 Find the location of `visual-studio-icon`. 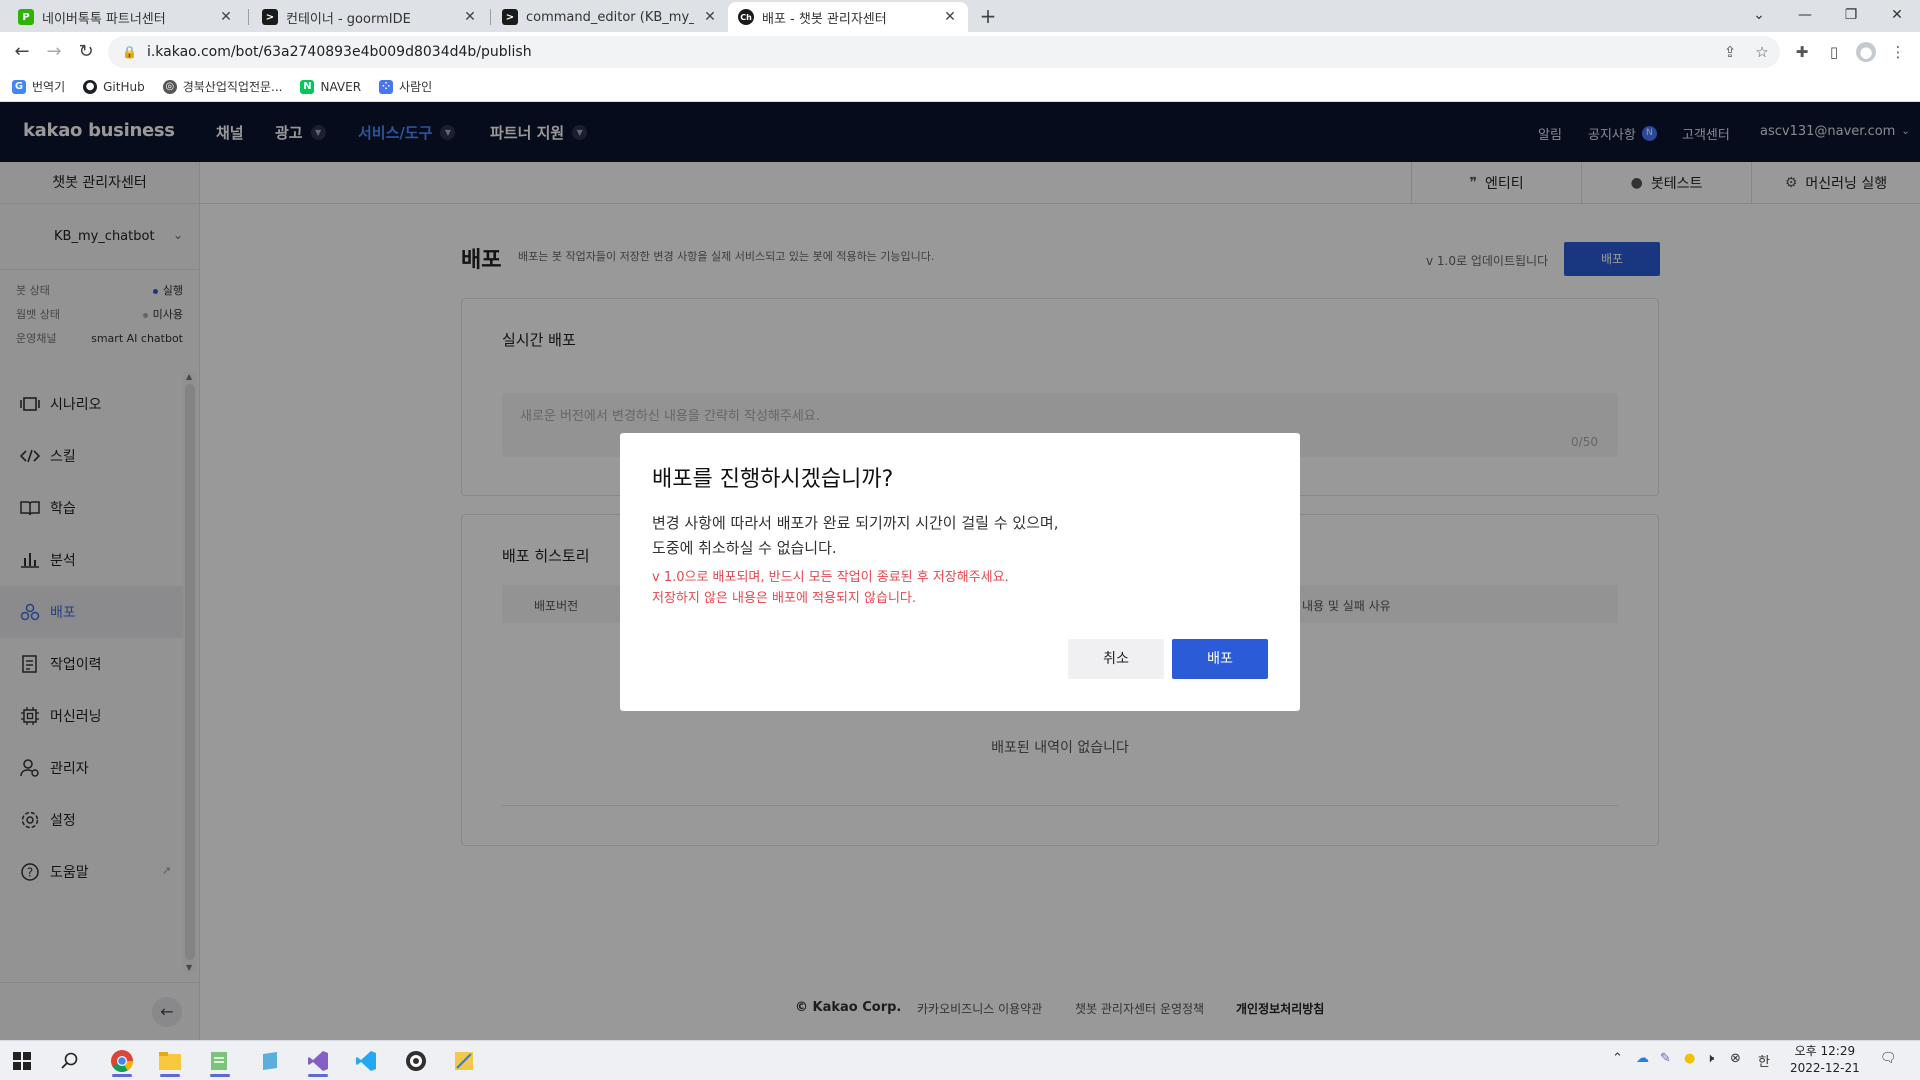

visual-studio-icon is located at coordinates (318, 1061).